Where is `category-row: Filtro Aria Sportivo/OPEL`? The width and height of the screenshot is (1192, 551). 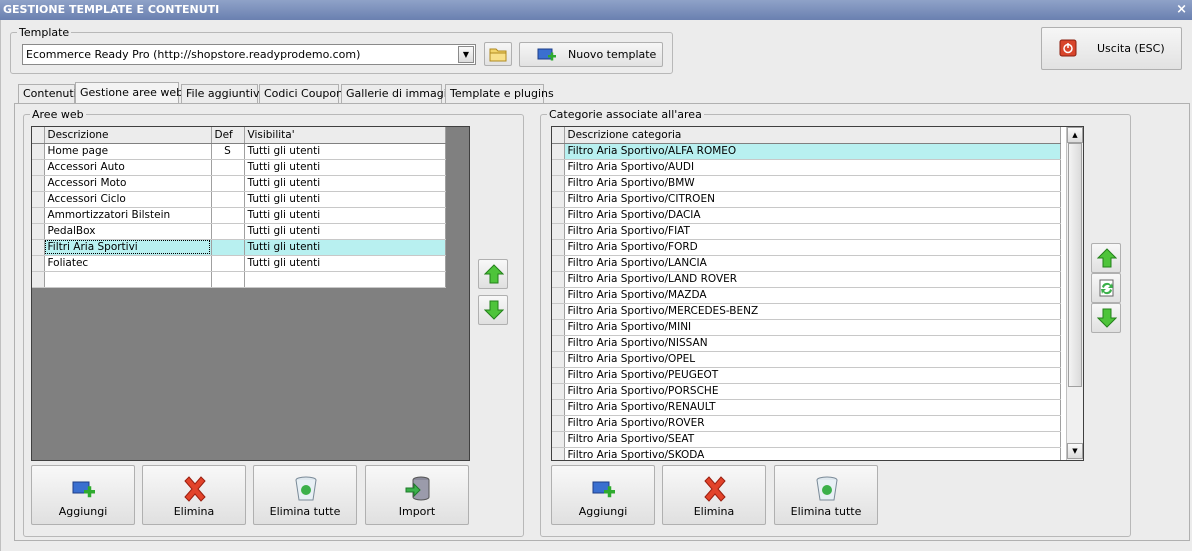 category-row: Filtro Aria Sportivo/OPEL is located at coordinates (806, 359).